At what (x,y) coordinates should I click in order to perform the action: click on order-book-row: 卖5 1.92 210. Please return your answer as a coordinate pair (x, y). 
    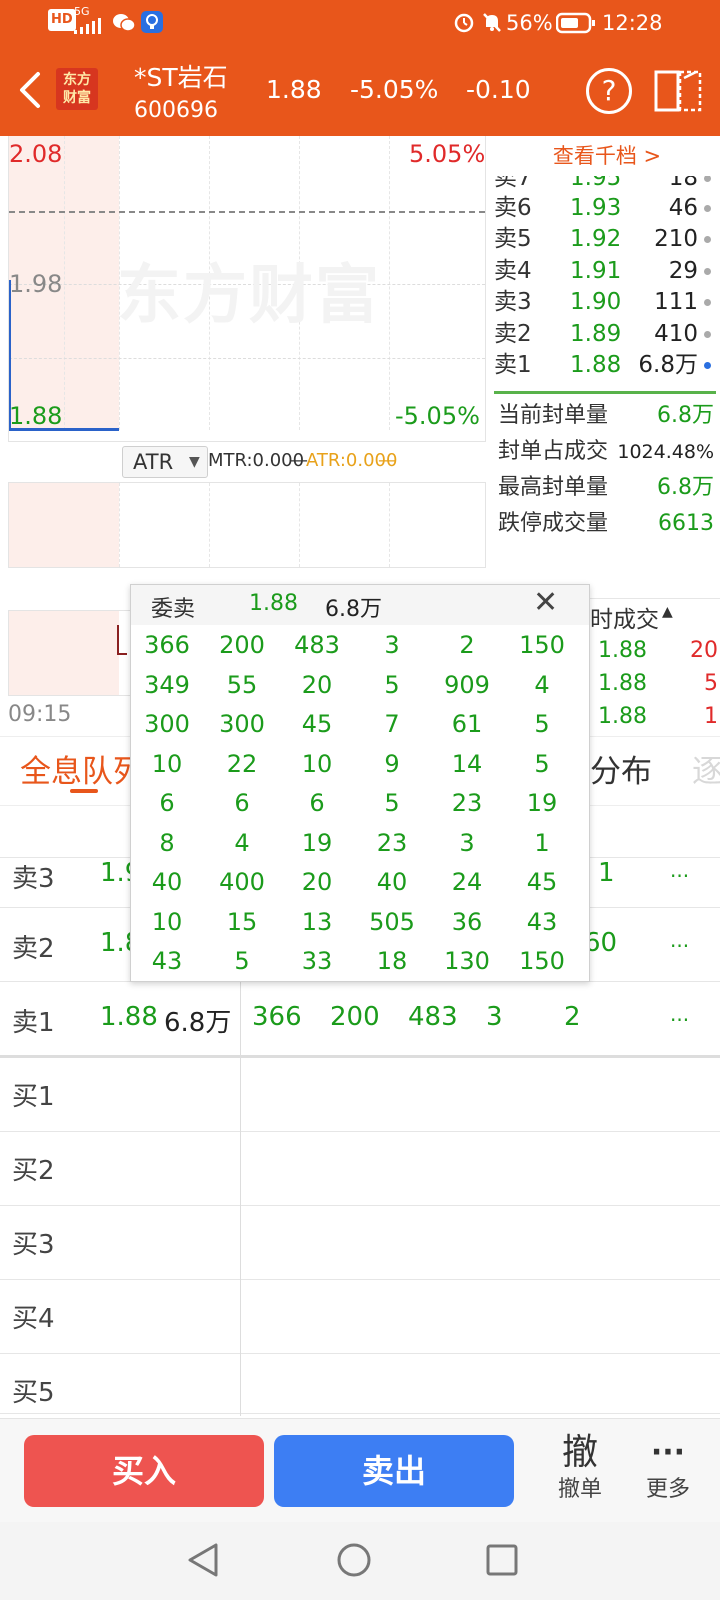
    Looking at the image, I should click on (607, 239).